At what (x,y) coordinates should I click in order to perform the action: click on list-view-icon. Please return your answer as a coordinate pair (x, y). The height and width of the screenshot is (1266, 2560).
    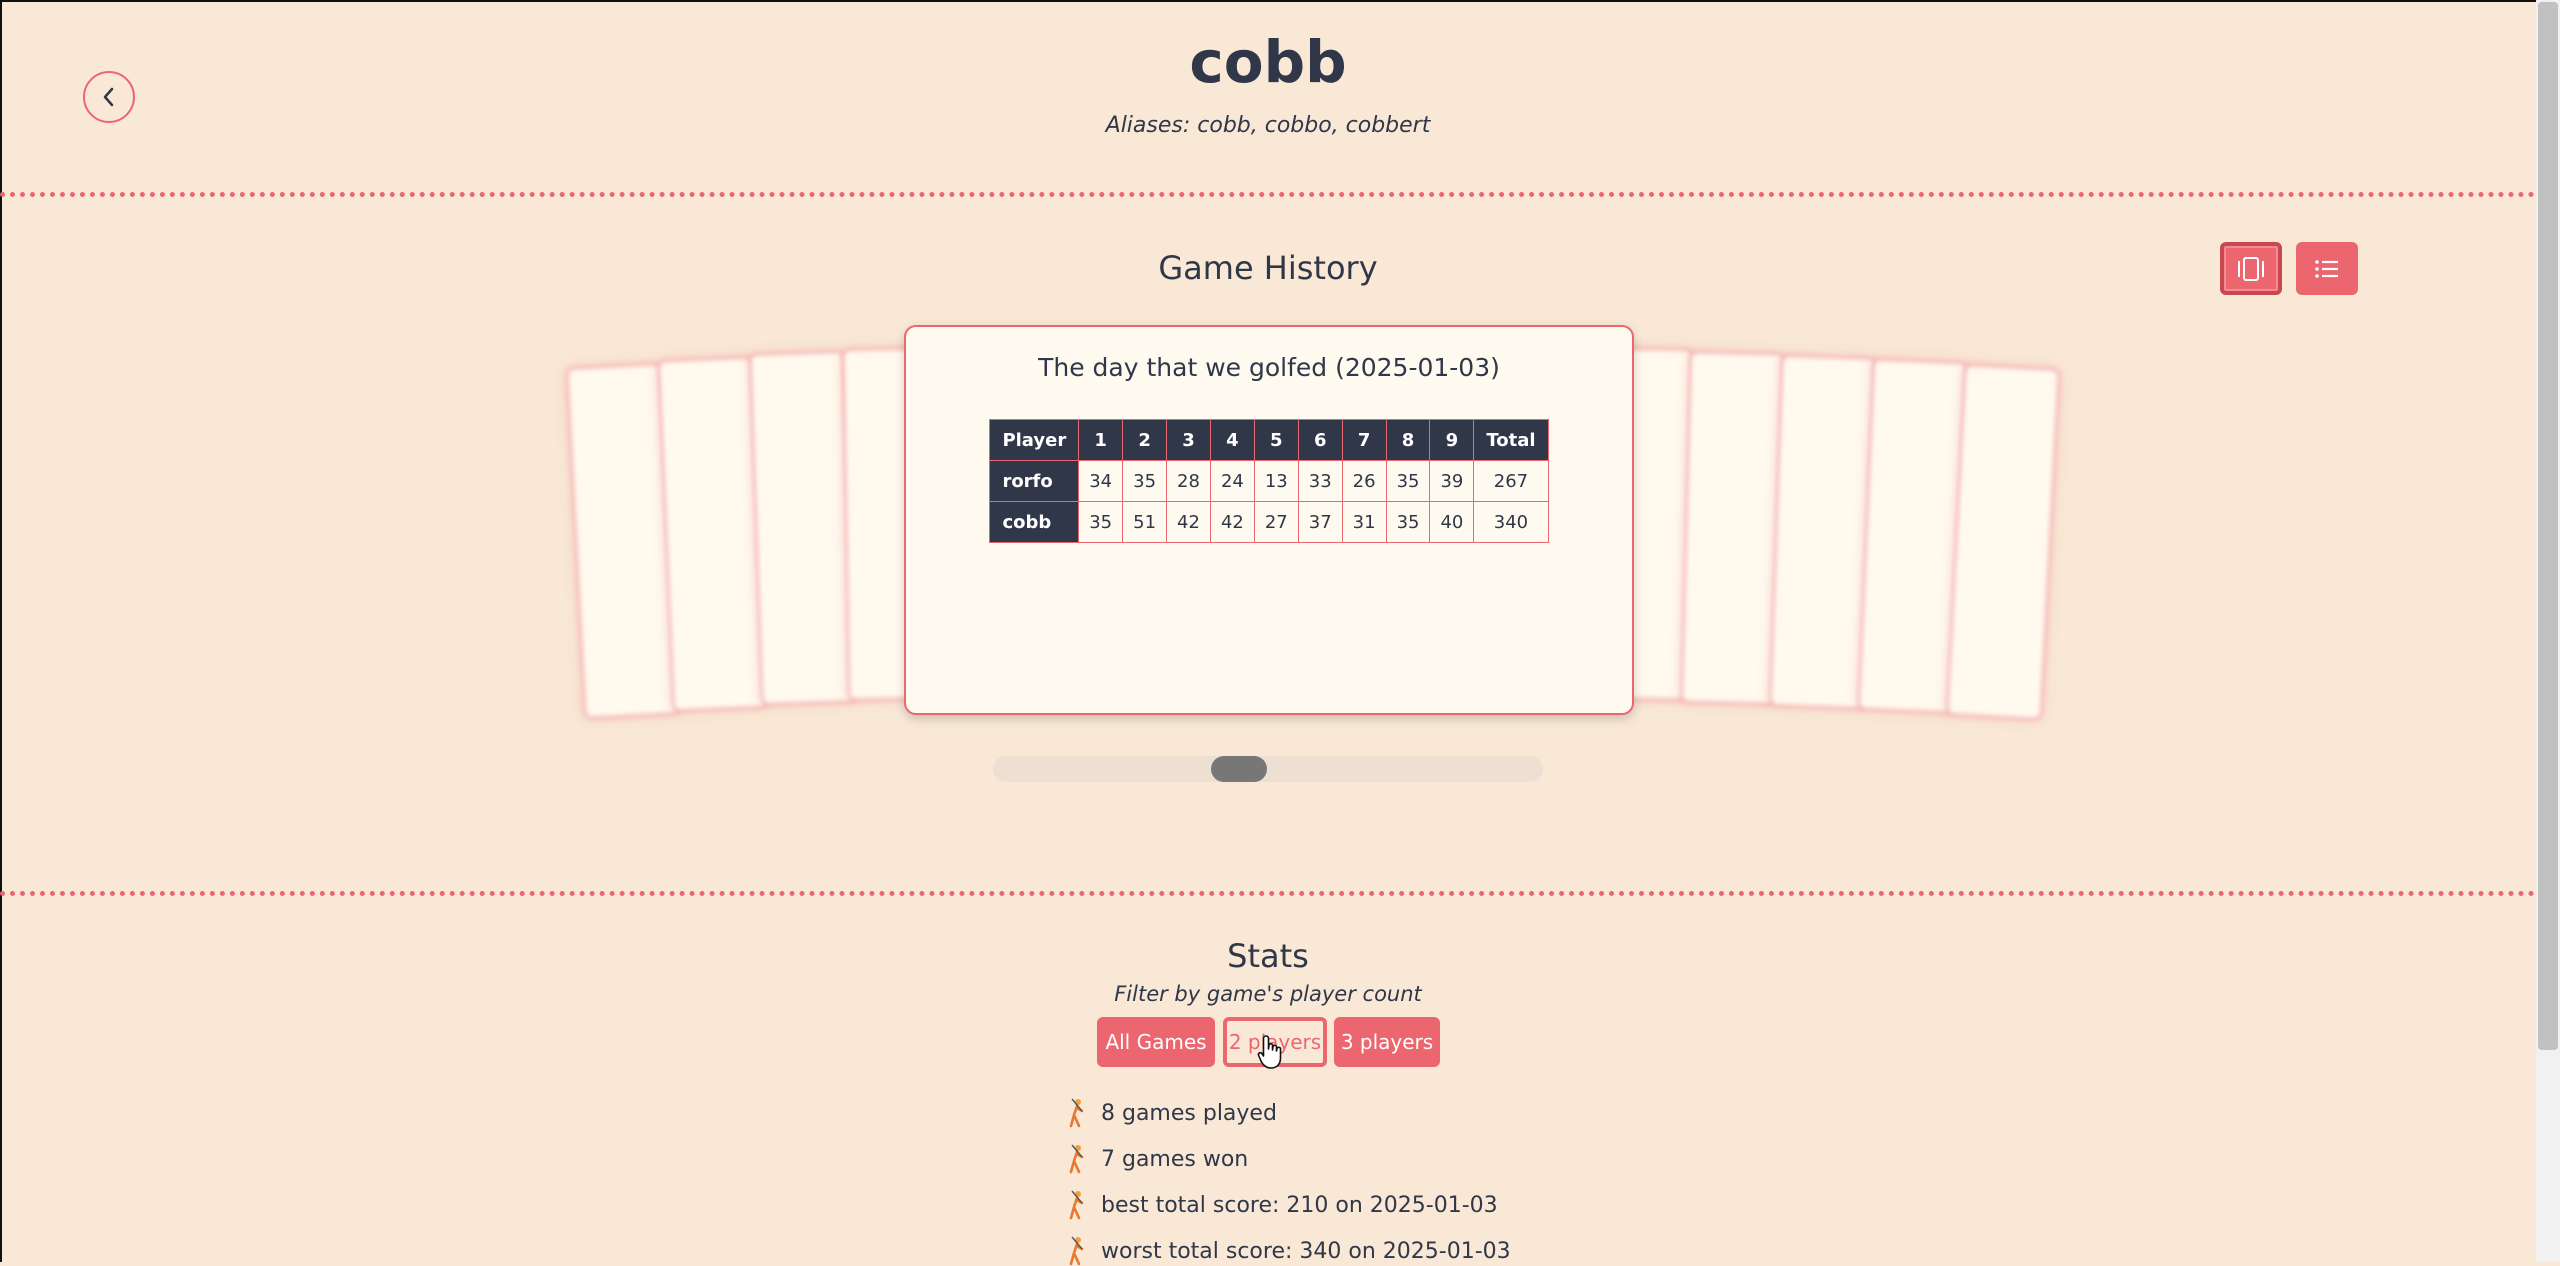
    Looking at the image, I should click on (2326, 268).